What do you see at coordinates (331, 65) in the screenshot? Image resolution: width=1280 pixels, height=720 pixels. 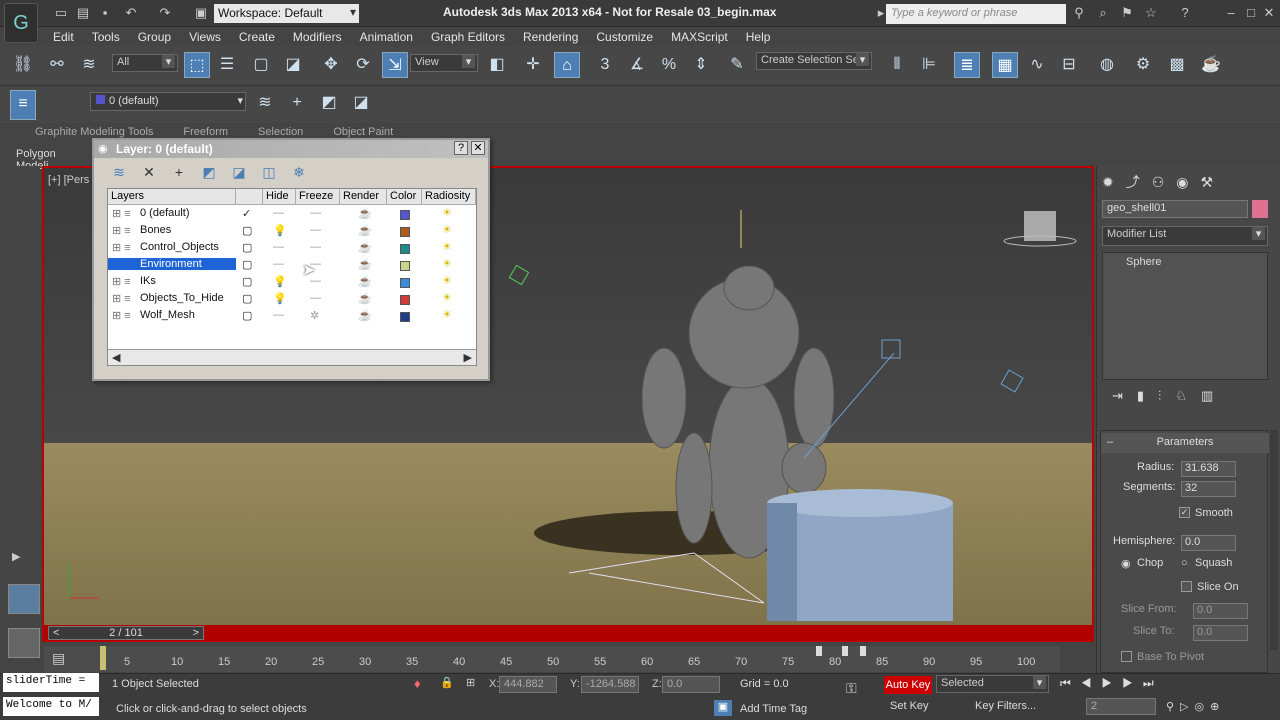 I see `move-icon: ✥` at bounding box center [331, 65].